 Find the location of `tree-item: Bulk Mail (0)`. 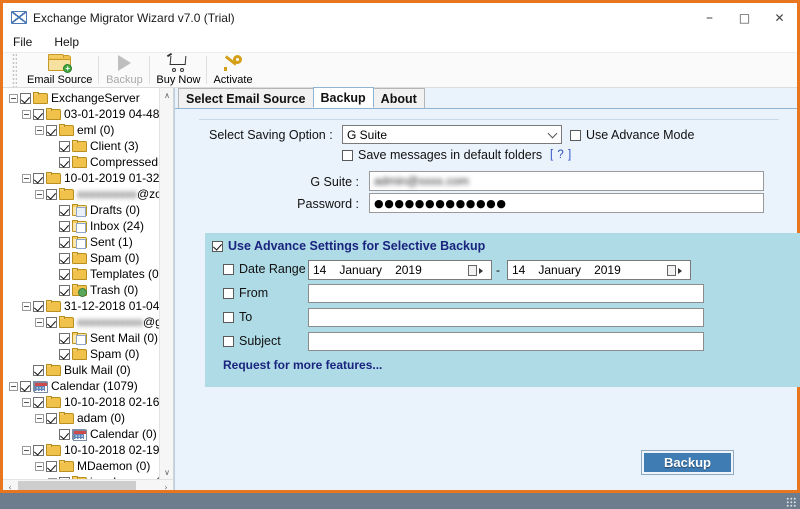

tree-item: Bulk Mail (0) is located at coordinates (81, 370).